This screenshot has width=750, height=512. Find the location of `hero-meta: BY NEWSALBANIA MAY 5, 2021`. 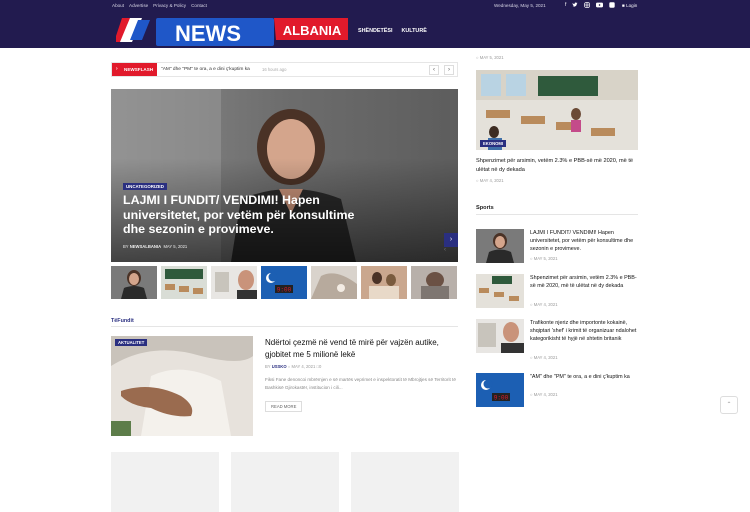

hero-meta: BY NEWSALBANIA MAY 5, 2021 is located at coordinates (155, 246).